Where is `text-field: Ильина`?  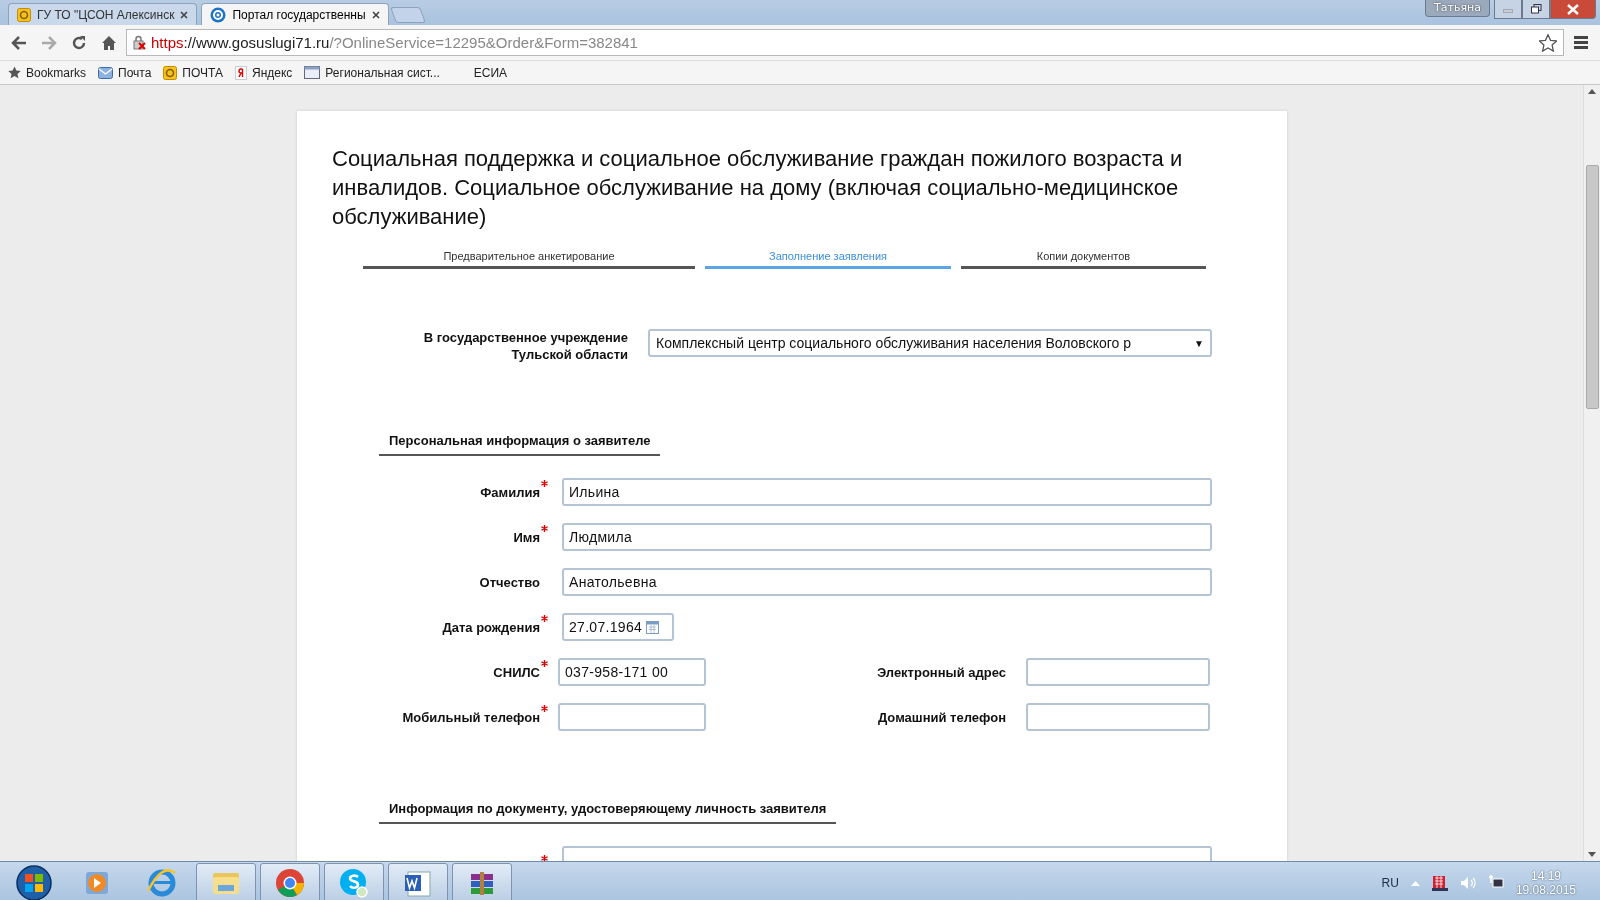 text-field: Ильина is located at coordinates (887, 492).